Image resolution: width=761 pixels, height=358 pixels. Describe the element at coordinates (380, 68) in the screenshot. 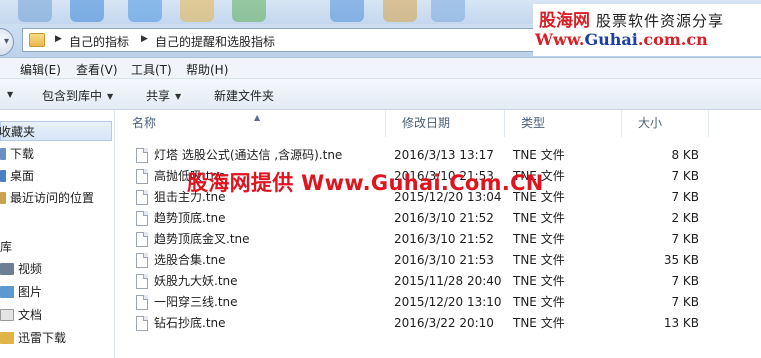

I see `menu-bar: 编辑(E) 查看(V) 工具(T) 帮助(H)` at that location.